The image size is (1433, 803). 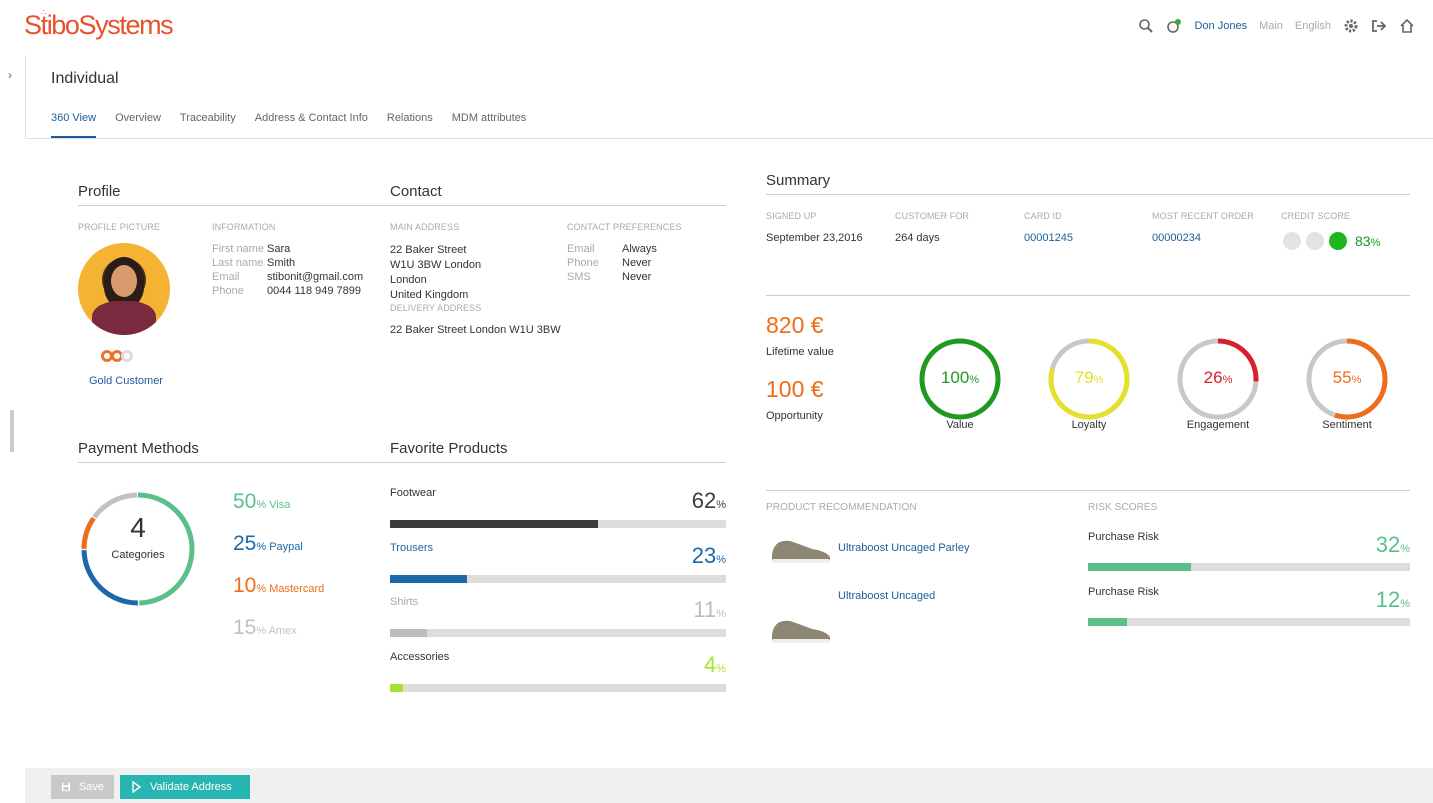 What do you see at coordinates (85, 78) in the screenshot?
I see `page-title: Individual` at bounding box center [85, 78].